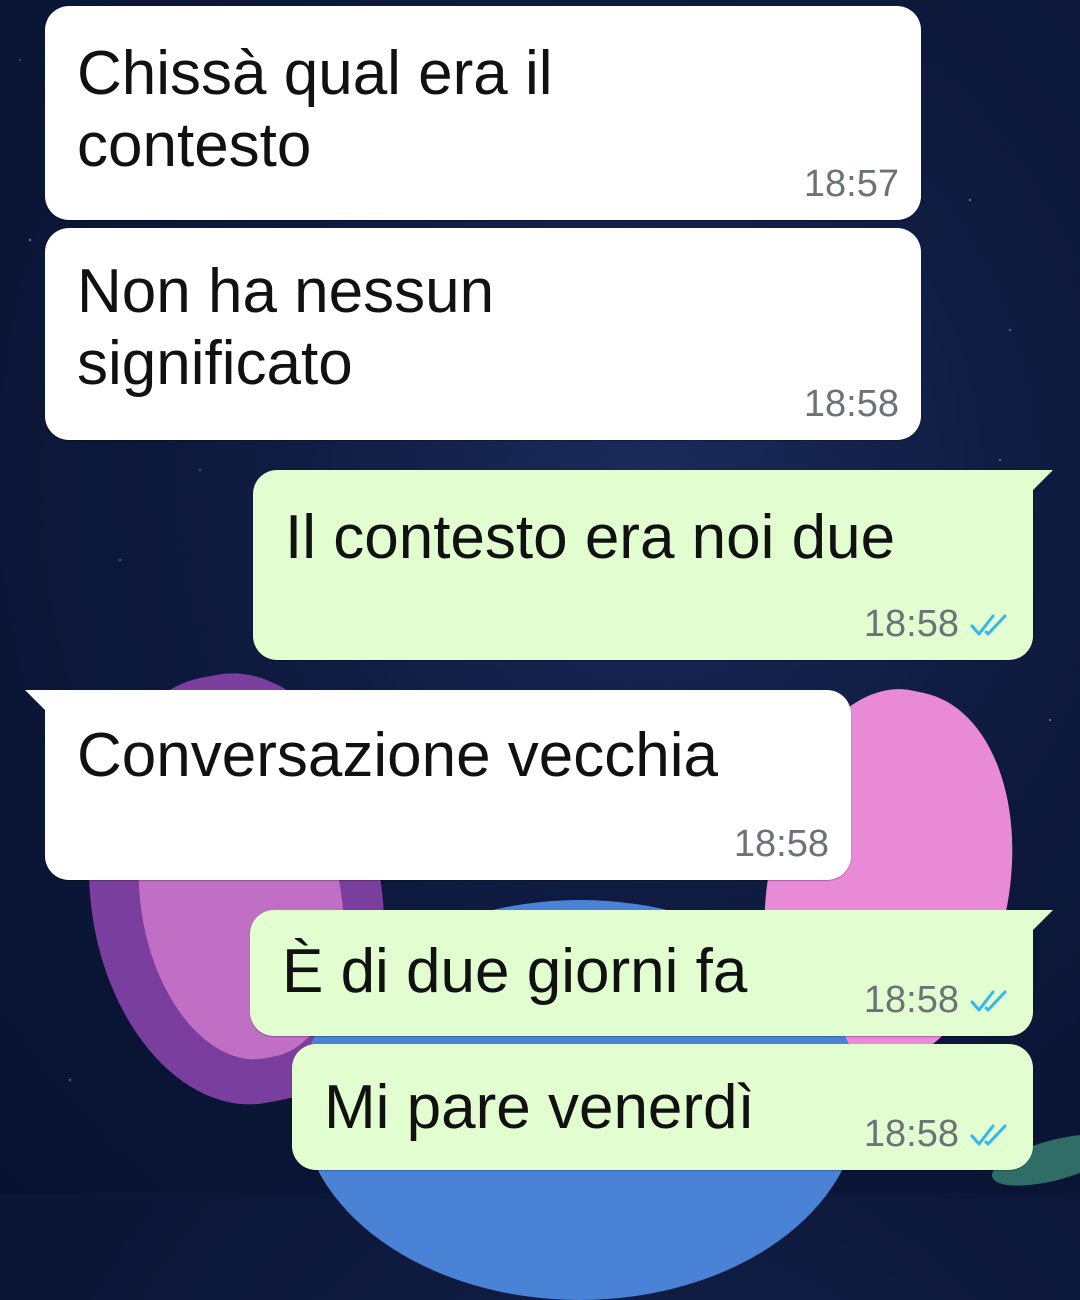 This screenshot has width=1080, height=1300. I want to click on message-text: Non ha nessun significato, so click(286, 327).